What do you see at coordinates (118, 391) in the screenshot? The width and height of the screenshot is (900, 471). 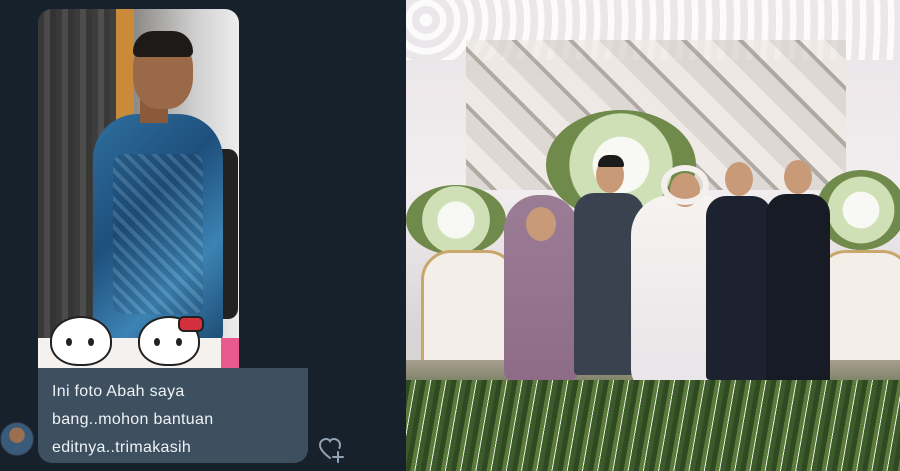 I see `message-line: Ini foto Abah saya` at bounding box center [118, 391].